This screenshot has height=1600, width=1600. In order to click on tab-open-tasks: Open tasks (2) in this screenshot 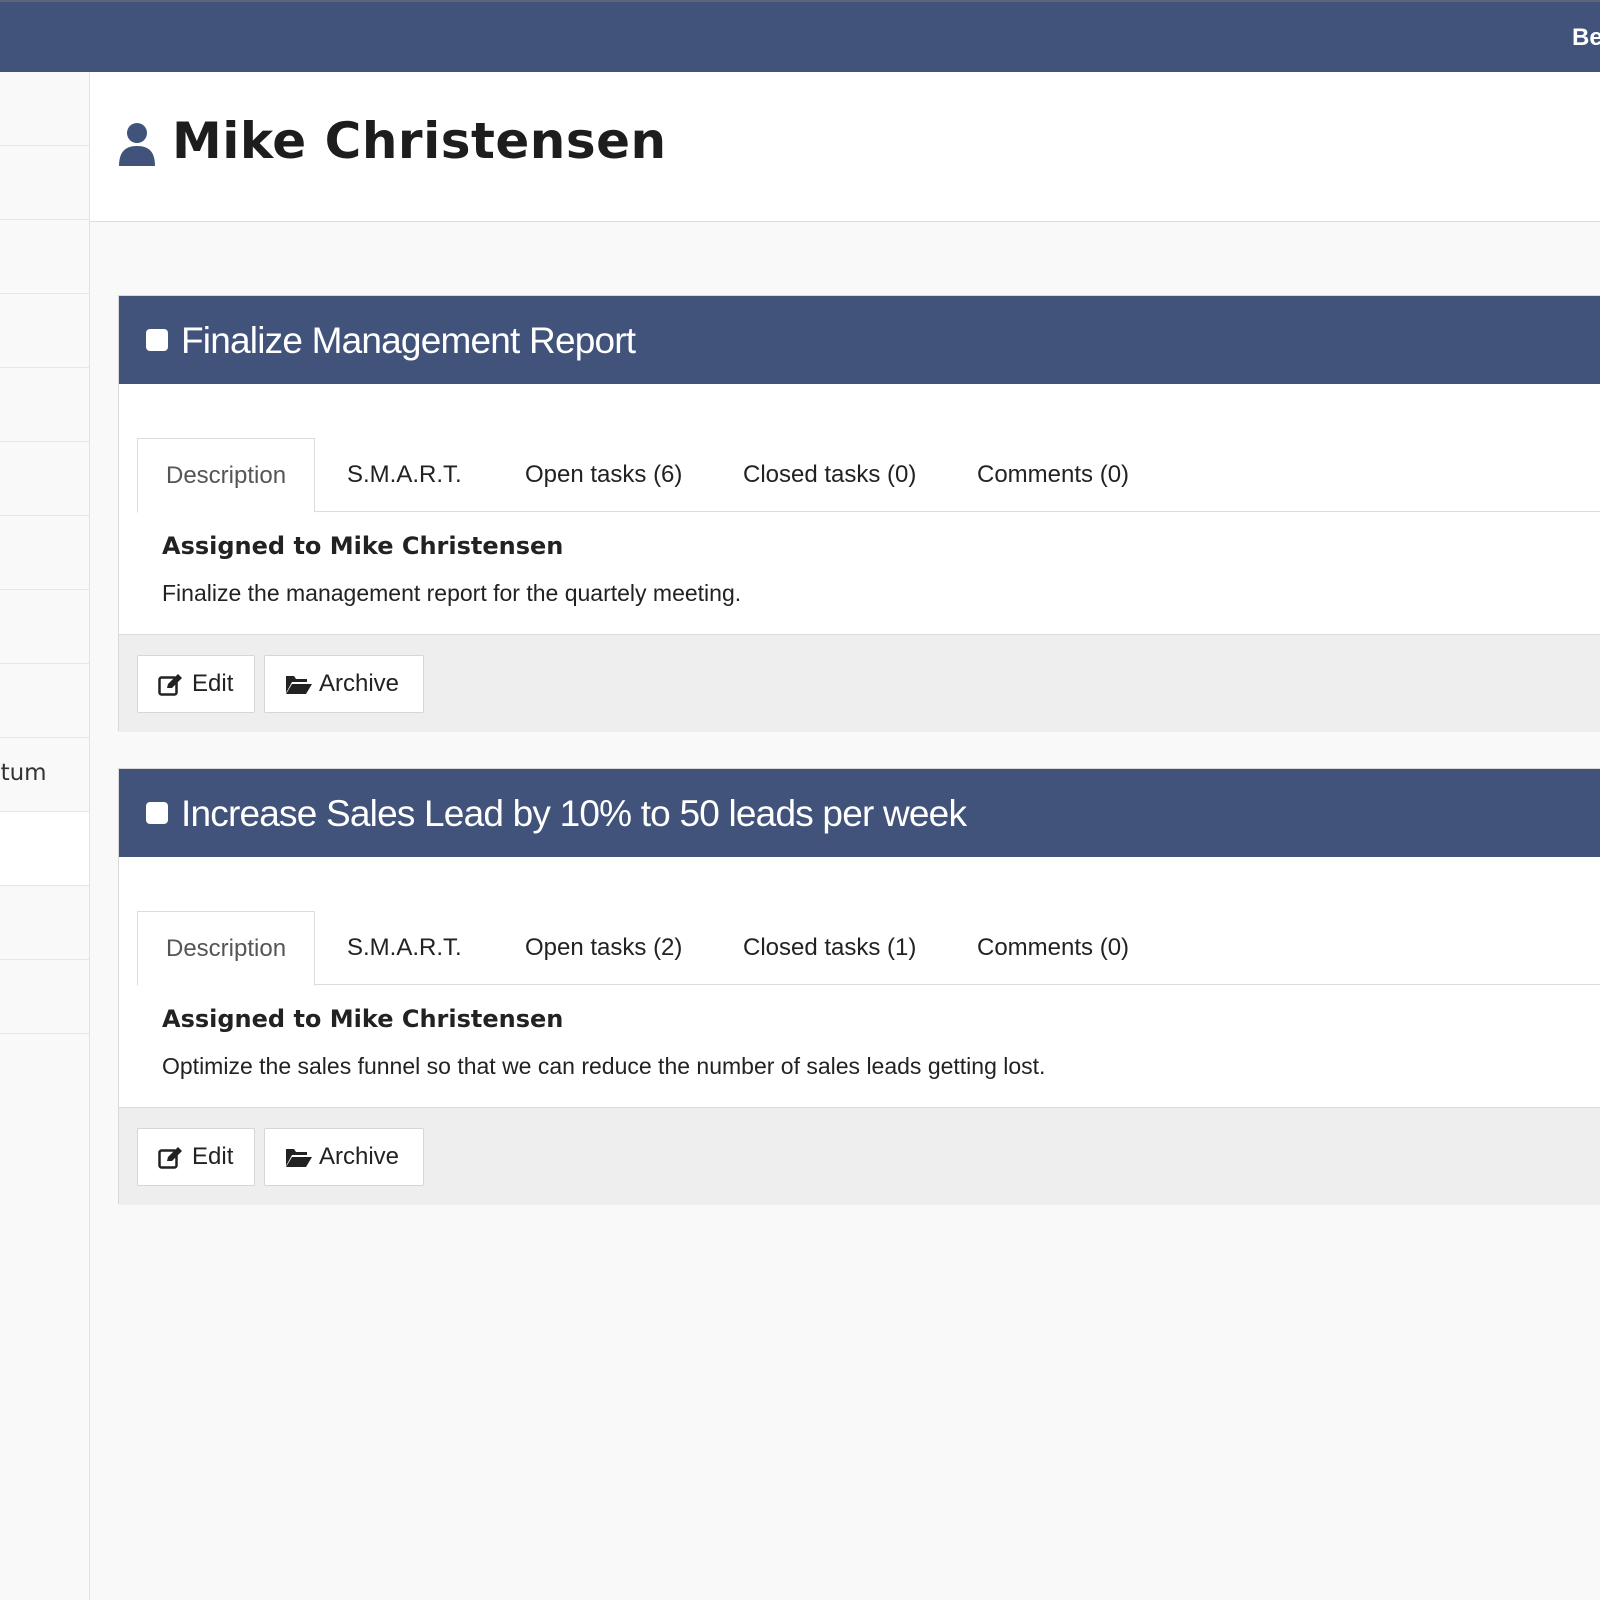, I will do `click(603, 948)`.